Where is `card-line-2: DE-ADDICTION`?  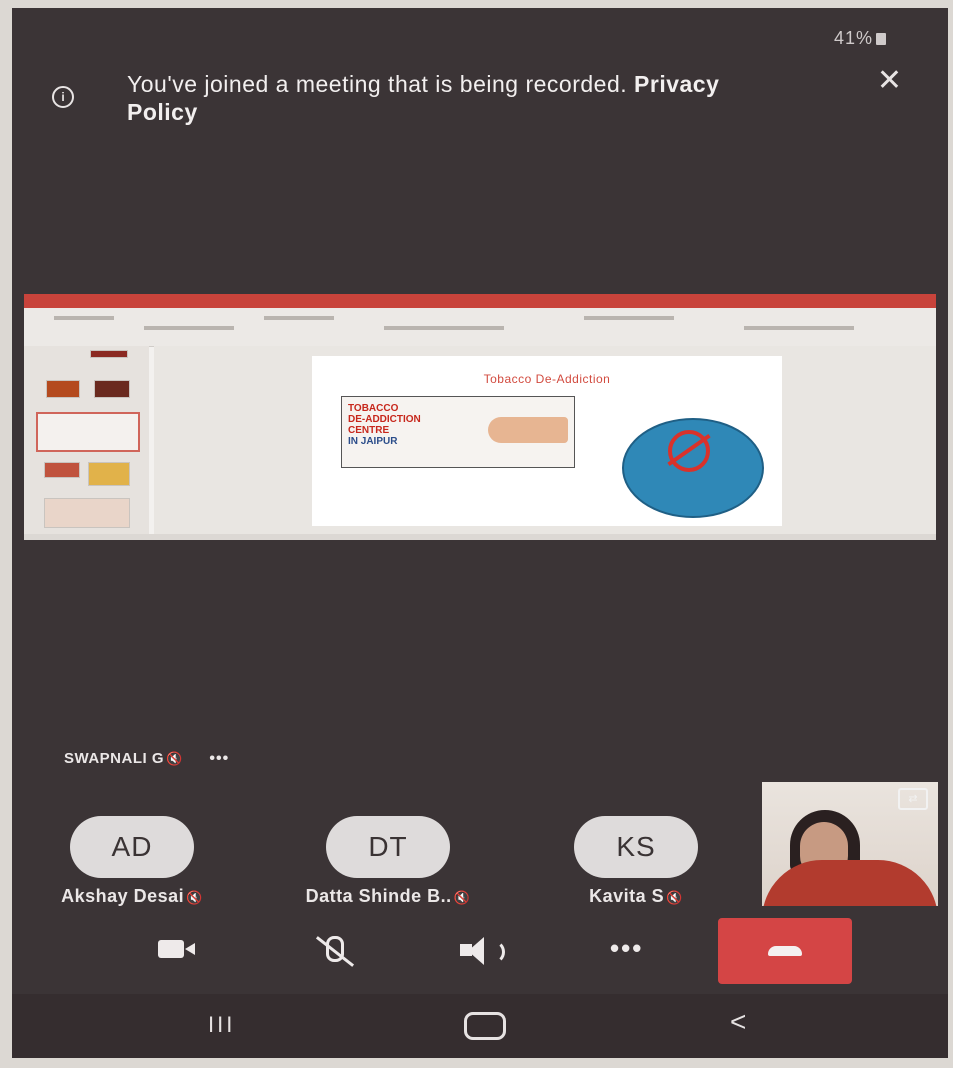
card-line-2: DE-ADDICTION is located at coordinates (384, 419).